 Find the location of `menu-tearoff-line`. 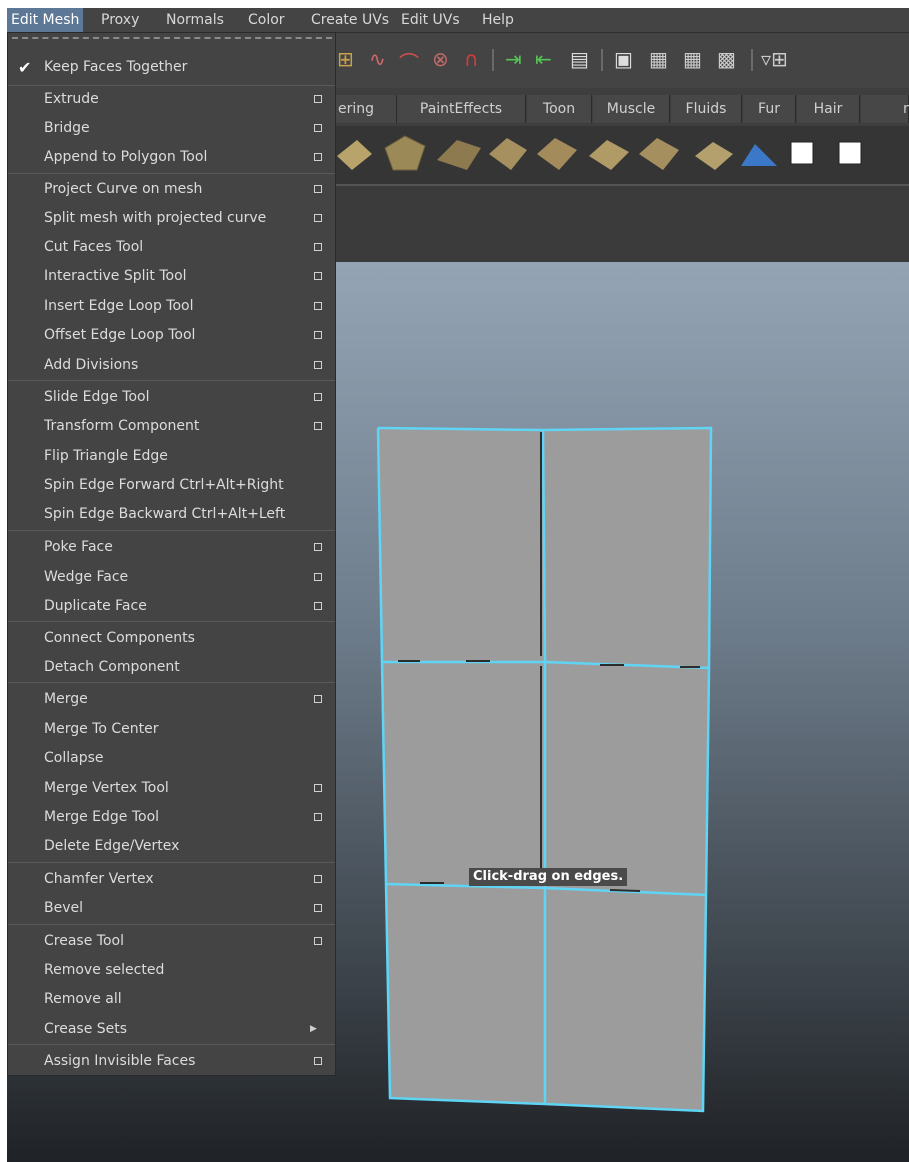

menu-tearoff-line is located at coordinates (172, 38).